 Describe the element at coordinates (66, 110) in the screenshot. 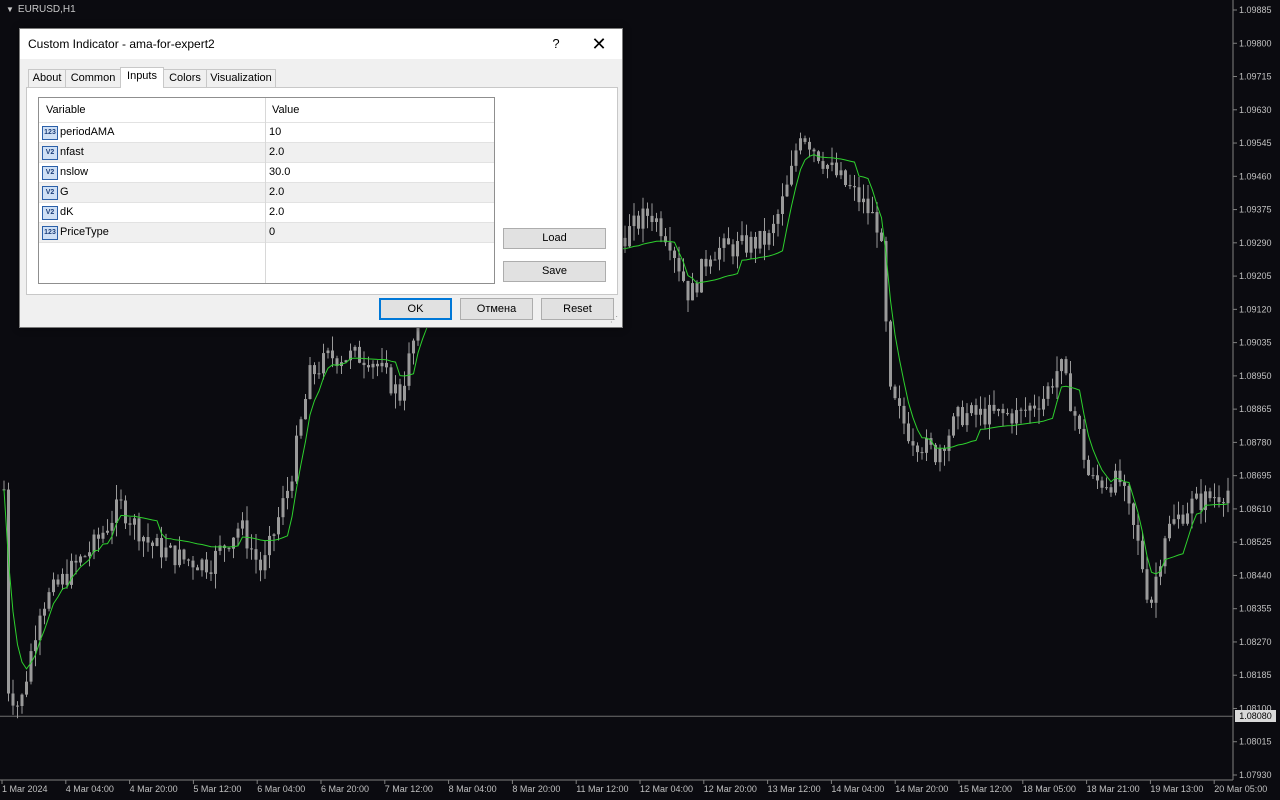

I see `header-variable: Variable` at that location.